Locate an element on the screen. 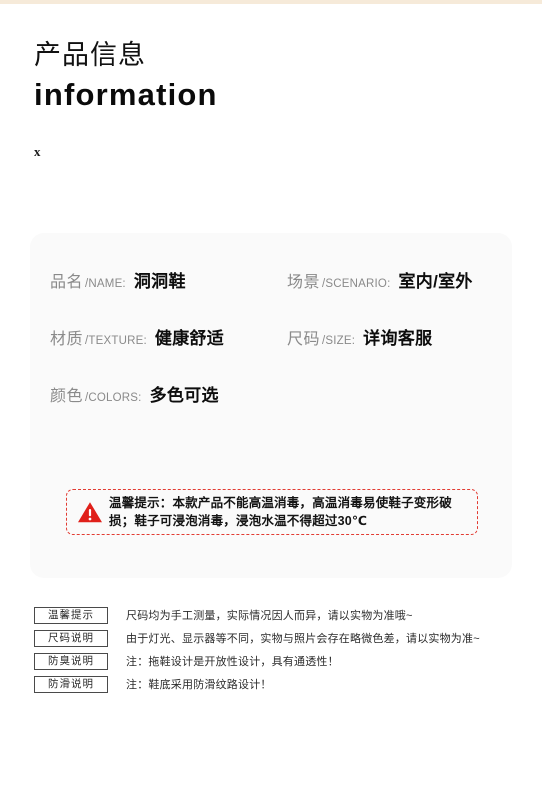 This screenshot has height=800, width=542. spec-value: 详询客服 is located at coordinates (398, 338).